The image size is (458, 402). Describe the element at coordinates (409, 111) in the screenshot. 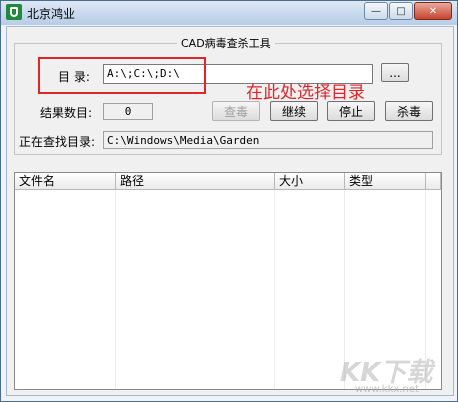

I see `kill-virus-button: 杀毒` at that location.